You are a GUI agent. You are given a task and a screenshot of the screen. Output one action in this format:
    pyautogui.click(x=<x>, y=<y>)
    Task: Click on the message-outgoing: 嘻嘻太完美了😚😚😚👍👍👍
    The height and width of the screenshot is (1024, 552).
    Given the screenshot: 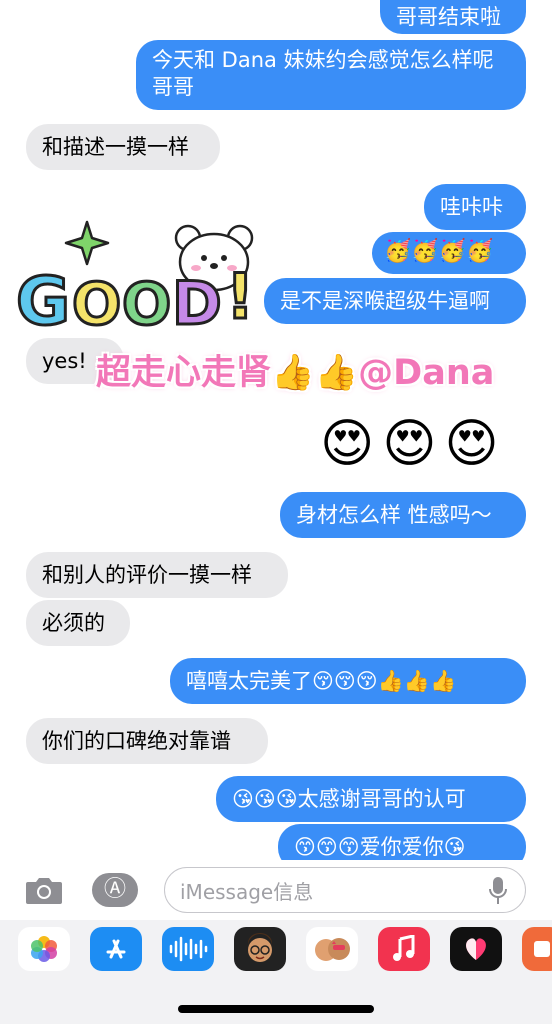 What is the action you would take?
    pyautogui.click(x=348, y=681)
    